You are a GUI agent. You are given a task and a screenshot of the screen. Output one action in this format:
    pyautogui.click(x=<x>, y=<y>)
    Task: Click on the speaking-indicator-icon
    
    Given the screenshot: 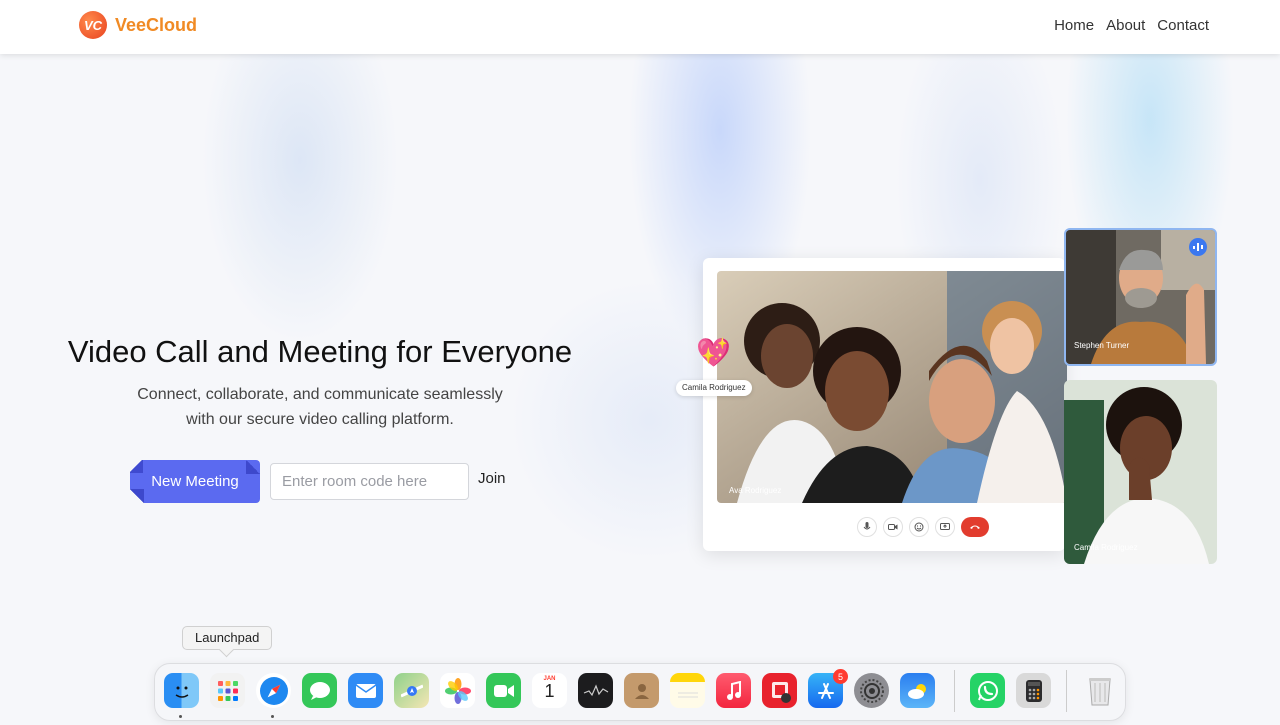 What is the action you would take?
    pyautogui.click(x=1198, y=247)
    